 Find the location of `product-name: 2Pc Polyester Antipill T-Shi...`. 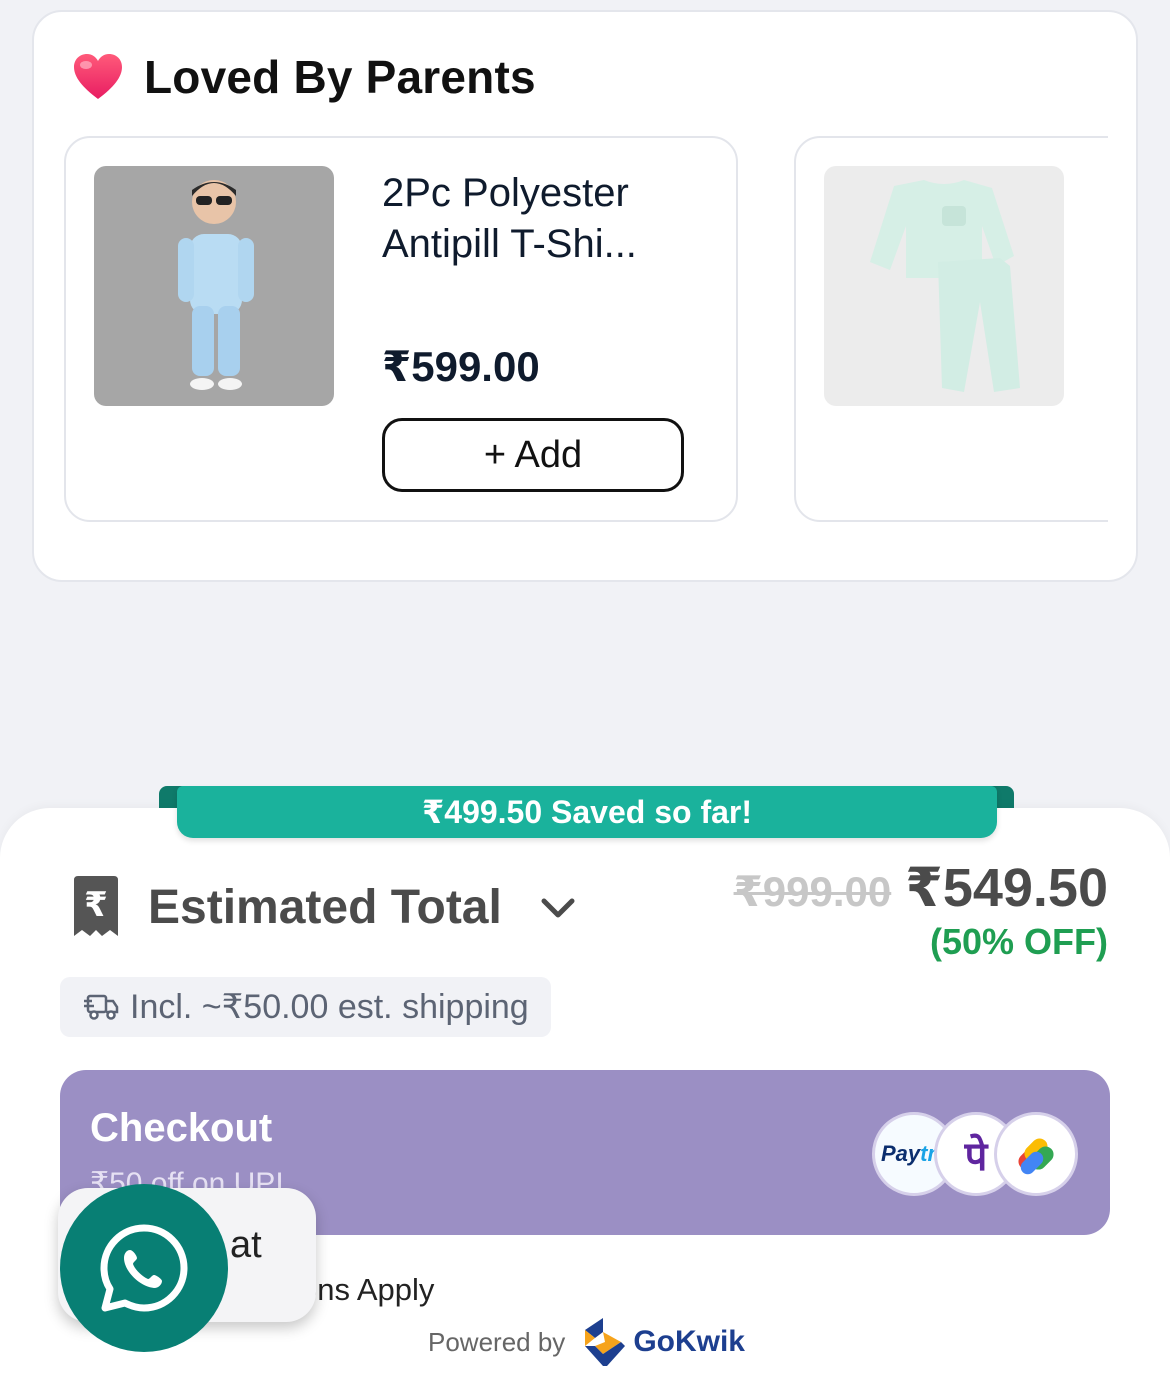

product-name: 2Pc Polyester Antipill T-Shi... is located at coordinates (542, 219).